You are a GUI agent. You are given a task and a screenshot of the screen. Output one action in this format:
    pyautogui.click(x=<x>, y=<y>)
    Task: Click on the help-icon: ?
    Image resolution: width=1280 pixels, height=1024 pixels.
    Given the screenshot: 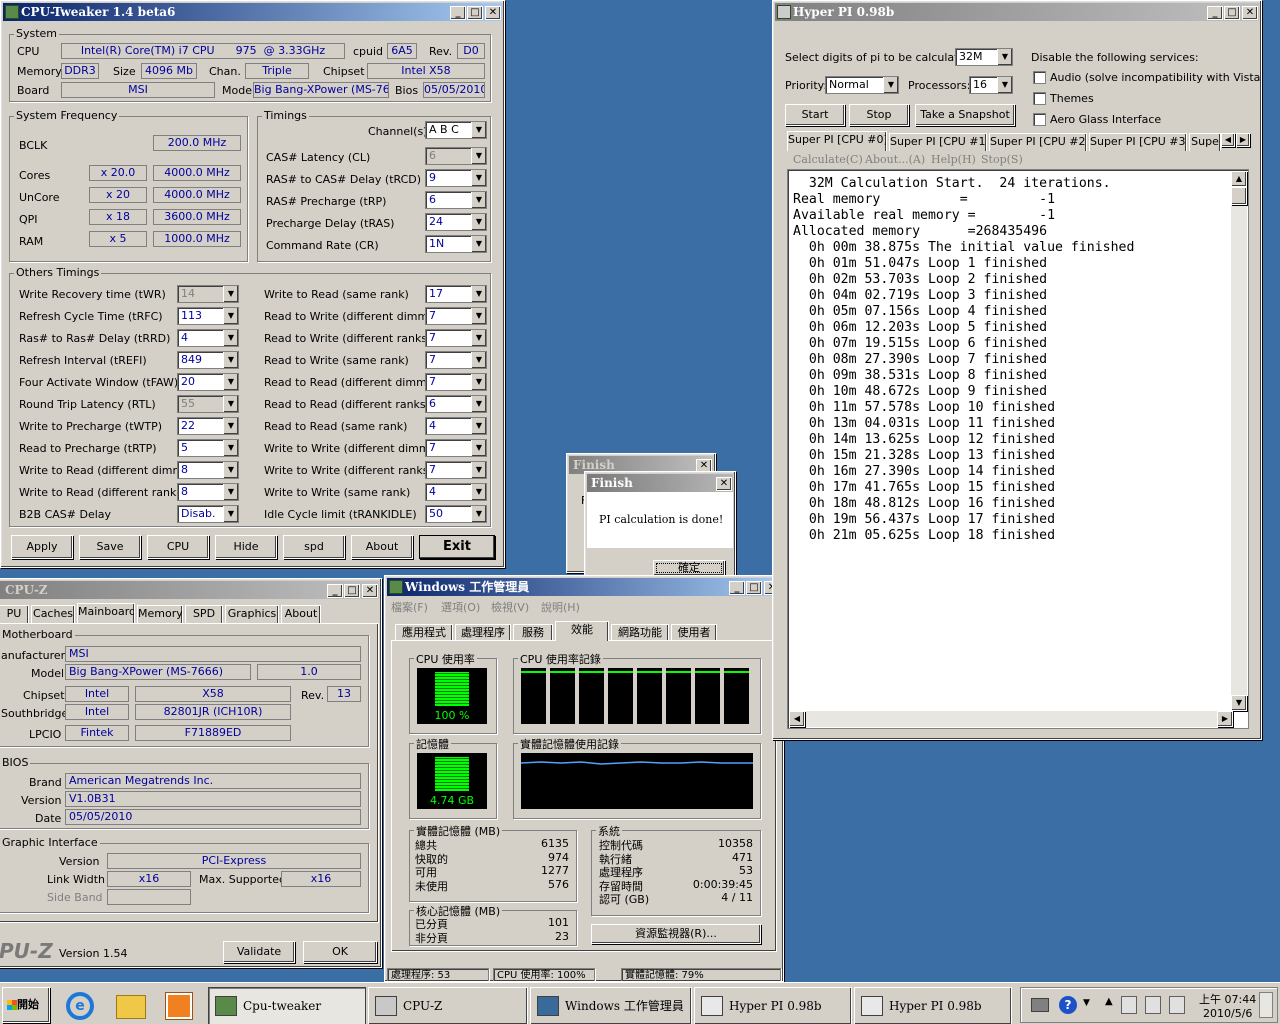 What is the action you would take?
    pyautogui.click(x=1068, y=1005)
    